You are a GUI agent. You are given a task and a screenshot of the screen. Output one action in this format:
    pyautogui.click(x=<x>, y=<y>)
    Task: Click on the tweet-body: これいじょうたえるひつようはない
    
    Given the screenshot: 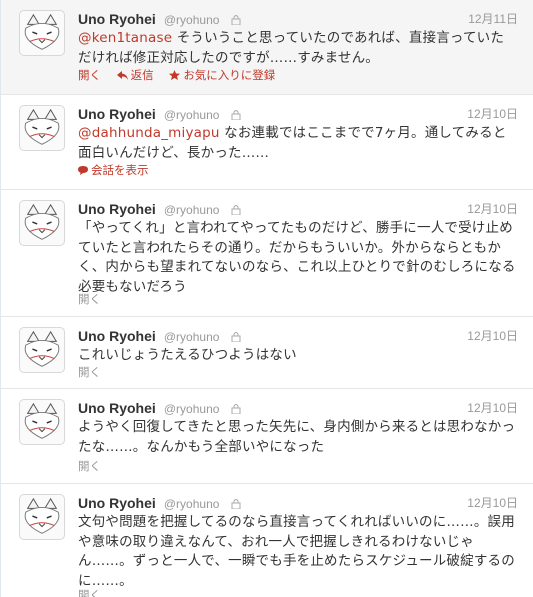 What is the action you would take?
    pyautogui.click(x=187, y=355)
    